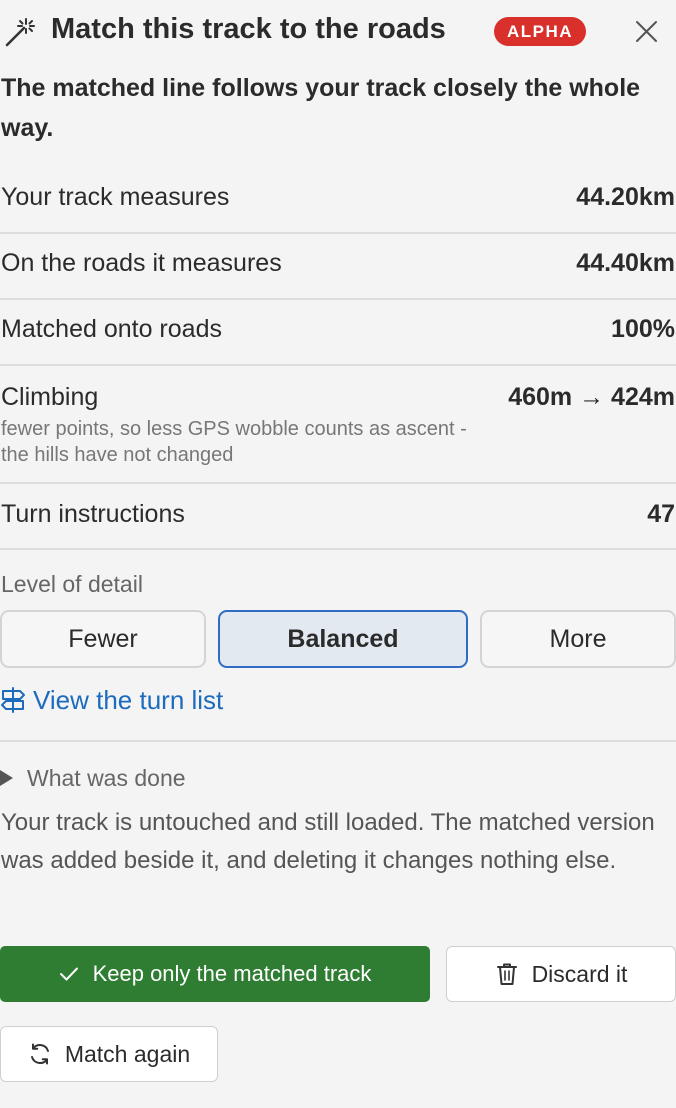 Image resolution: width=676 pixels, height=1108 pixels. What do you see at coordinates (540, 31) in the screenshot?
I see `alpha-badge: ALPHA` at bounding box center [540, 31].